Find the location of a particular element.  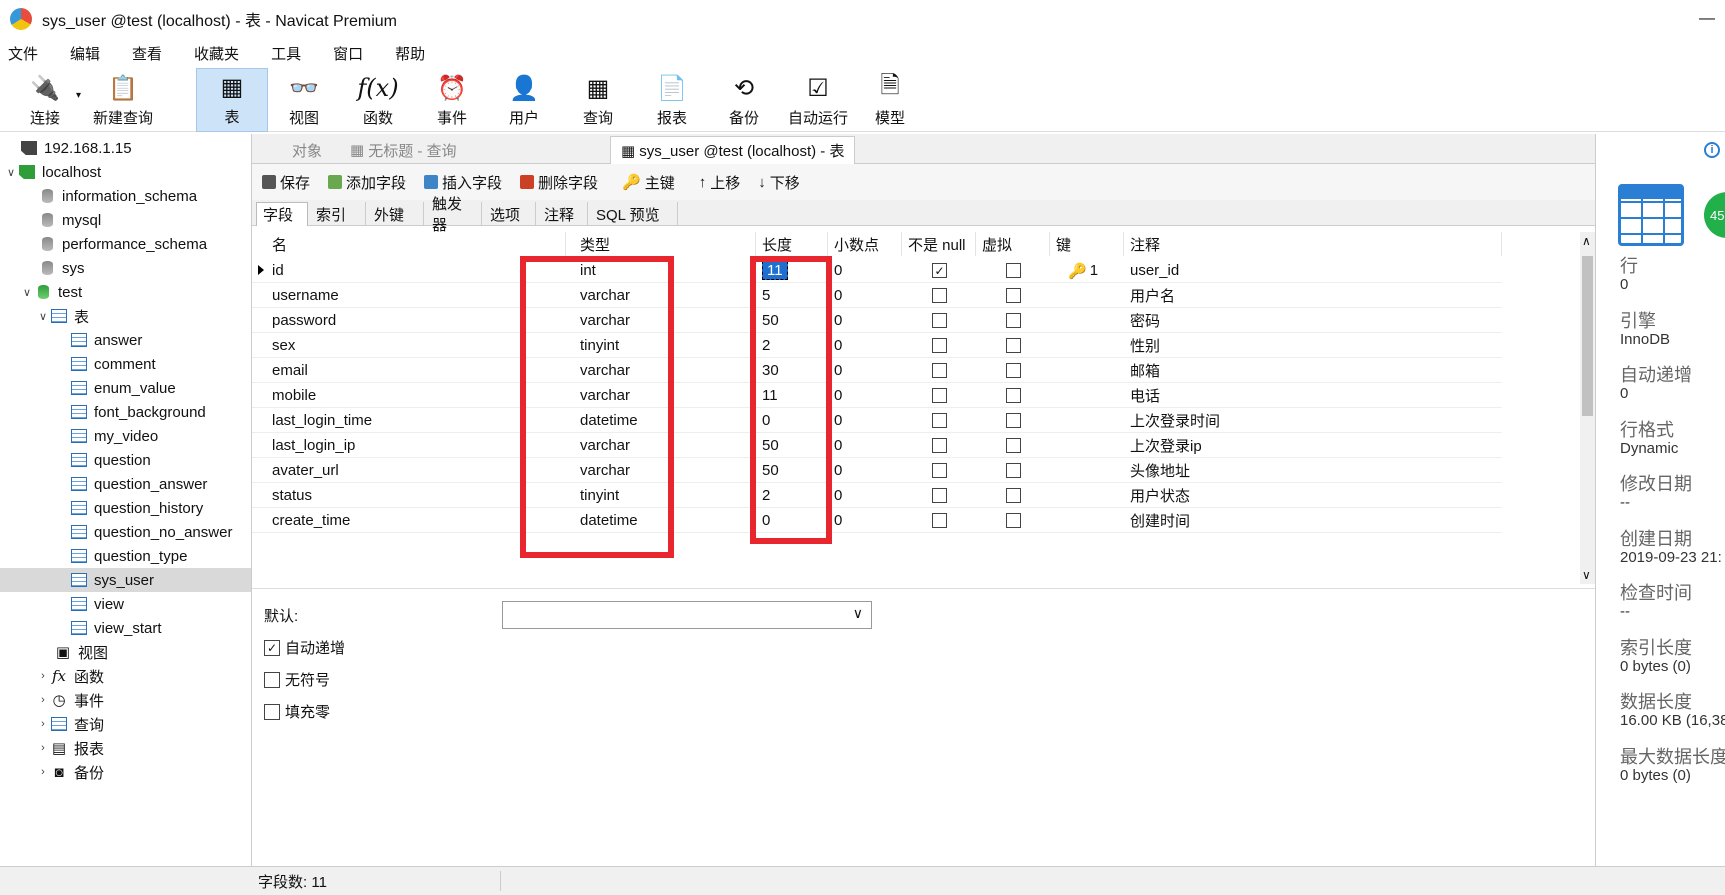

cell-name: last_login_ip is located at coordinates (310, 445).